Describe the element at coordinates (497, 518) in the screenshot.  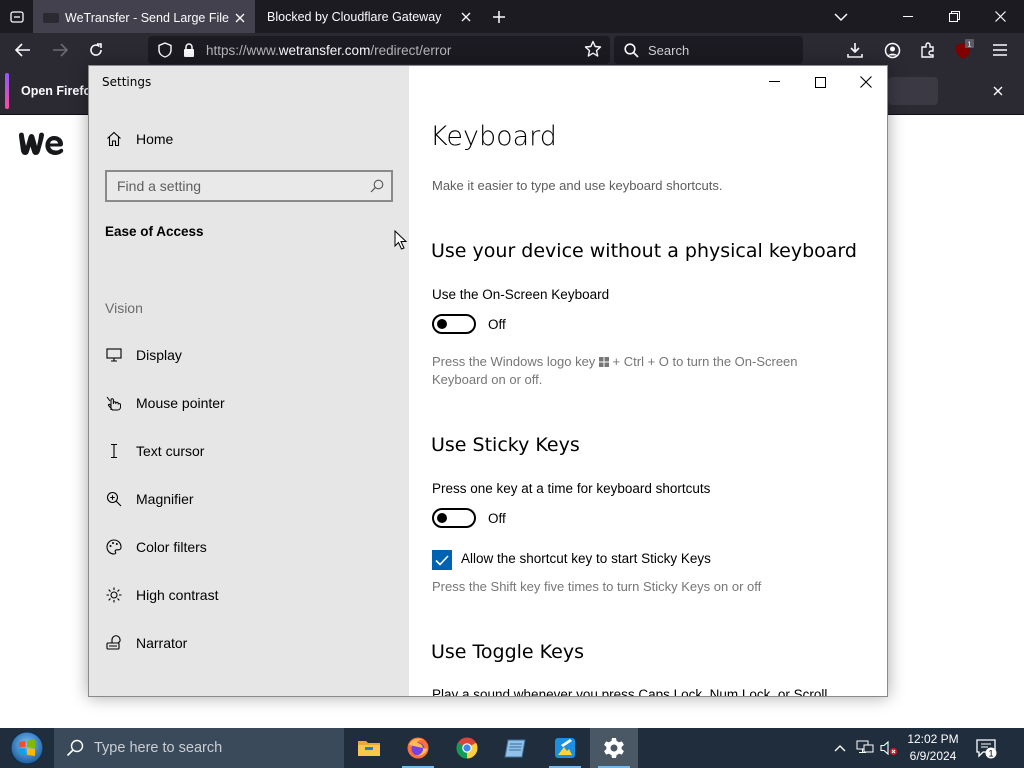
I see `sticky-keys-state: Off` at that location.